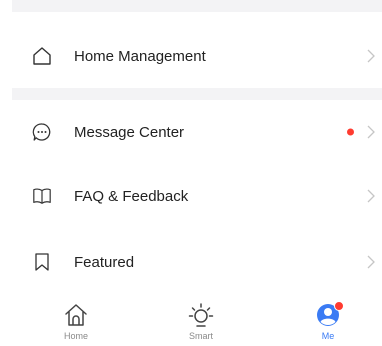  I want to click on menu-item-label: Home Management, so click(140, 56).